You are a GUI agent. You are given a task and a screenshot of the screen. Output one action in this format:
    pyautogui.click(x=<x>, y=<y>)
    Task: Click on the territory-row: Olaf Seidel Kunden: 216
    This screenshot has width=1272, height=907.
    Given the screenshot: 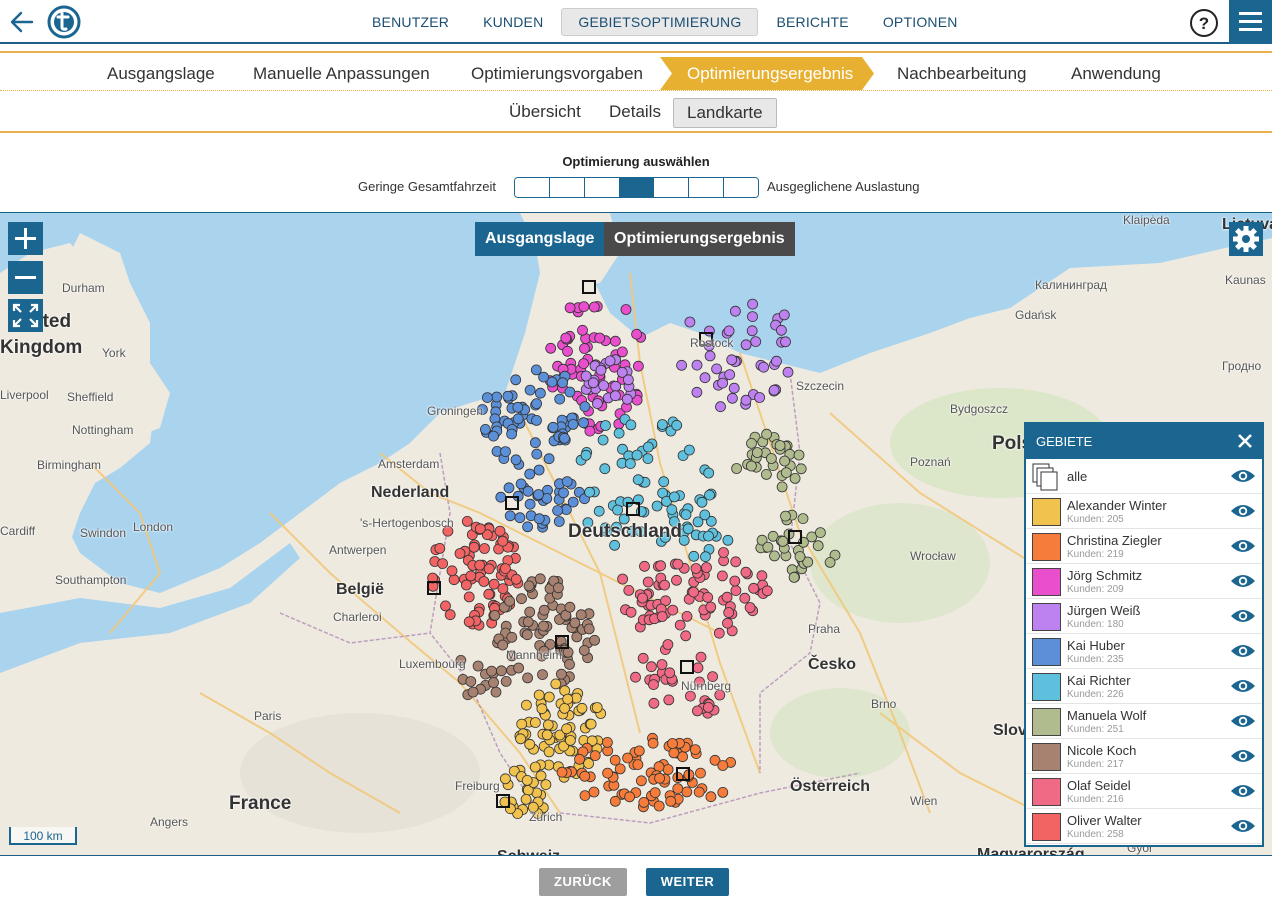 What is the action you would take?
    pyautogui.click(x=1144, y=791)
    